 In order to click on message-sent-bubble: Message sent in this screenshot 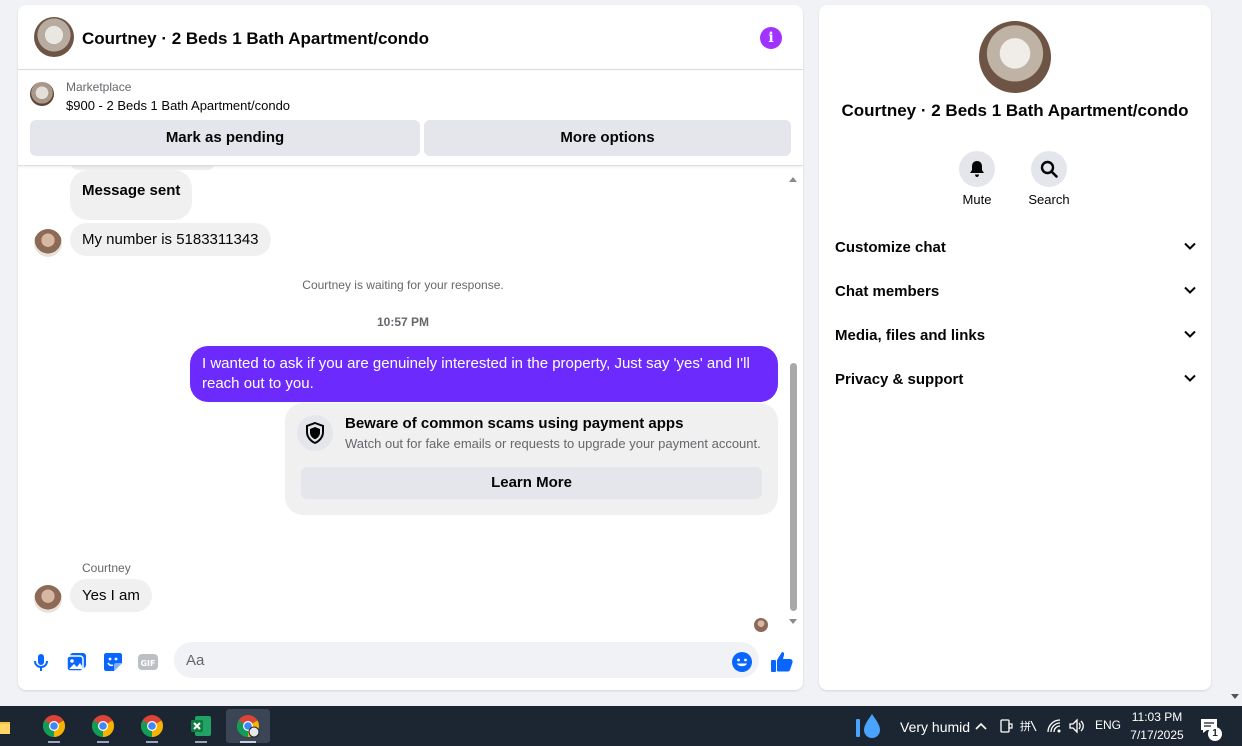, I will do `click(131, 195)`.